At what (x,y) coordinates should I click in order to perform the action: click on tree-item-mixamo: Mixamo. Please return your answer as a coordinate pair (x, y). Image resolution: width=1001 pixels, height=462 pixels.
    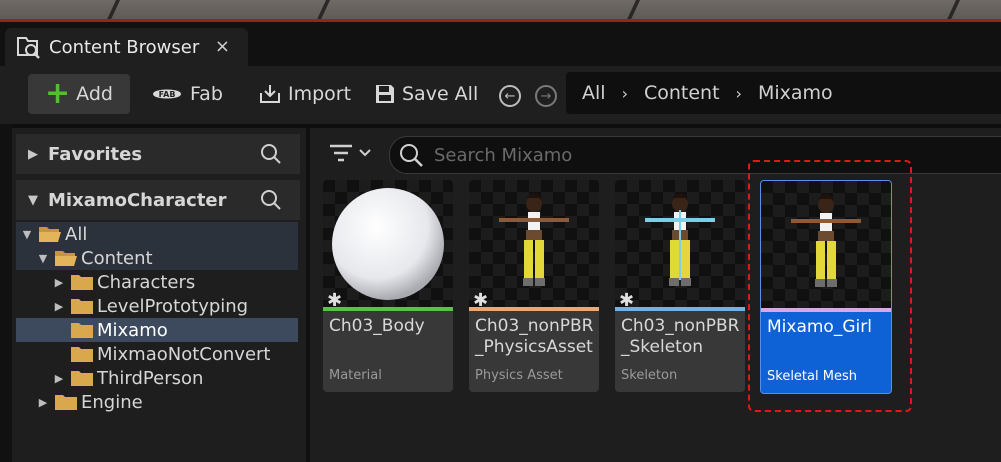
    Looking at the image, I should click on (110, 330).